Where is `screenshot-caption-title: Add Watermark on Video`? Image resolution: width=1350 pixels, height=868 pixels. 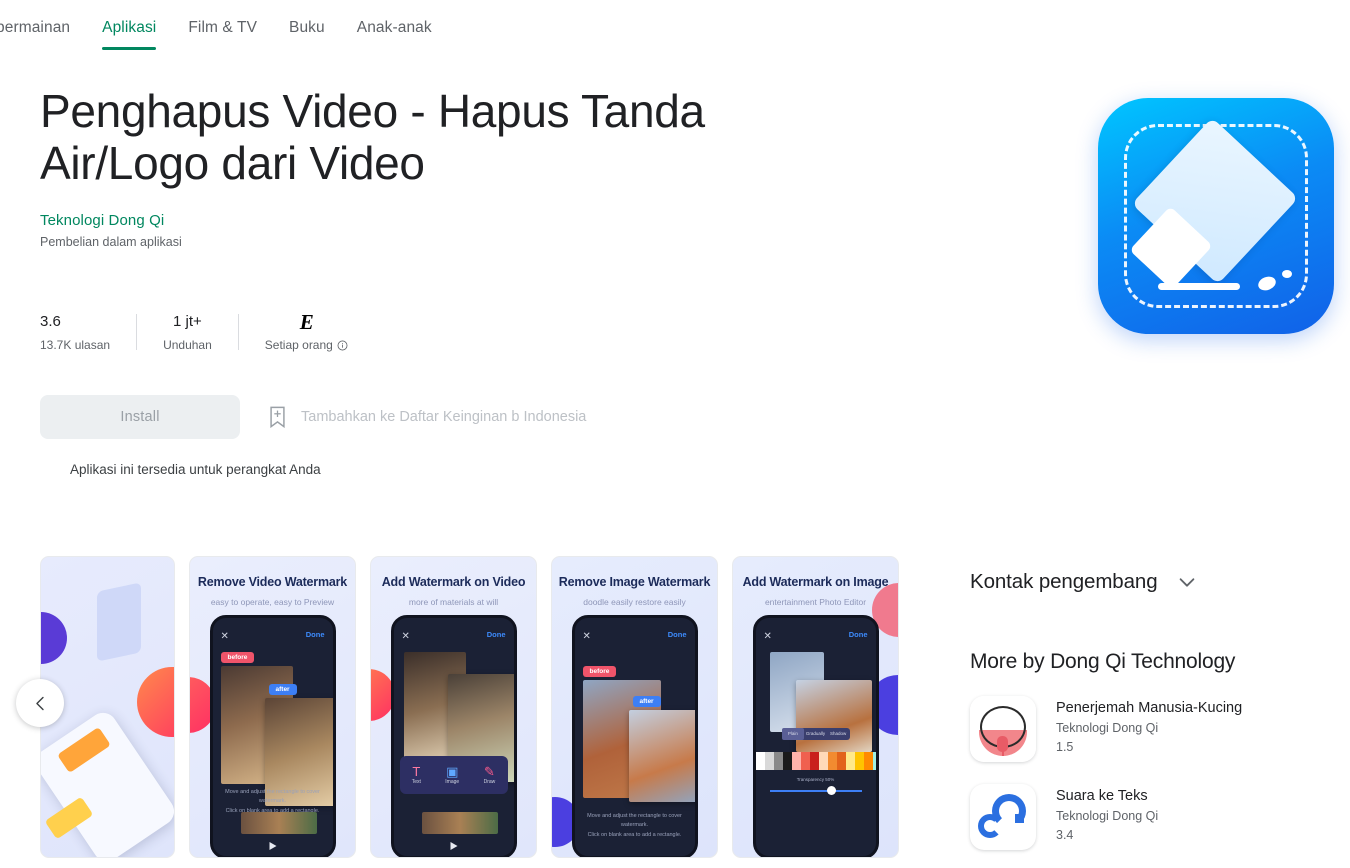 screenshot-caption-title: Add Watermark on Video is located at coordinates (453, 582).